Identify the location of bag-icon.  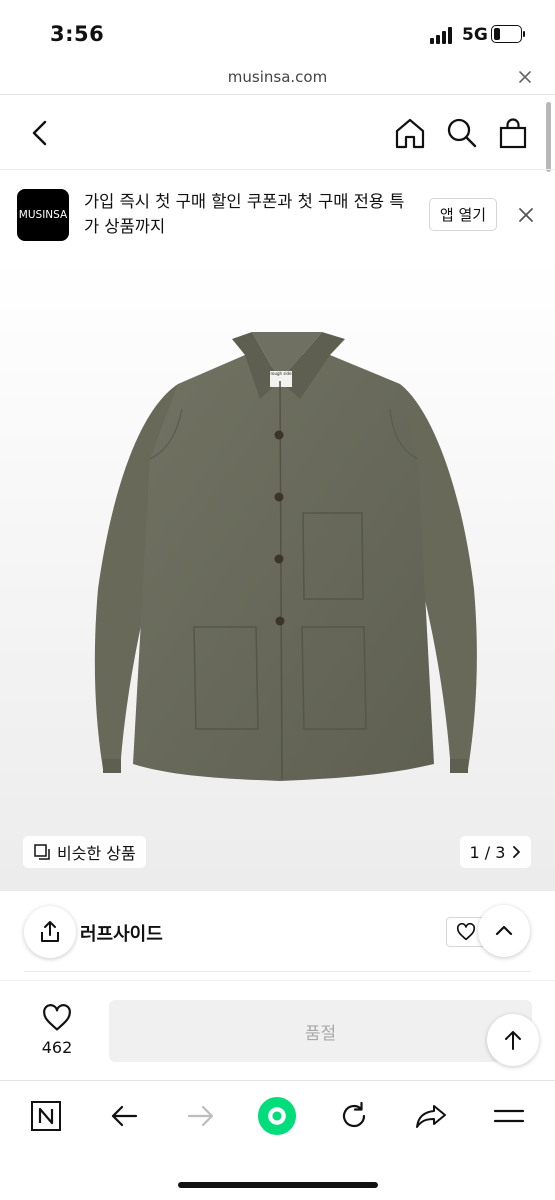
(513, 133).